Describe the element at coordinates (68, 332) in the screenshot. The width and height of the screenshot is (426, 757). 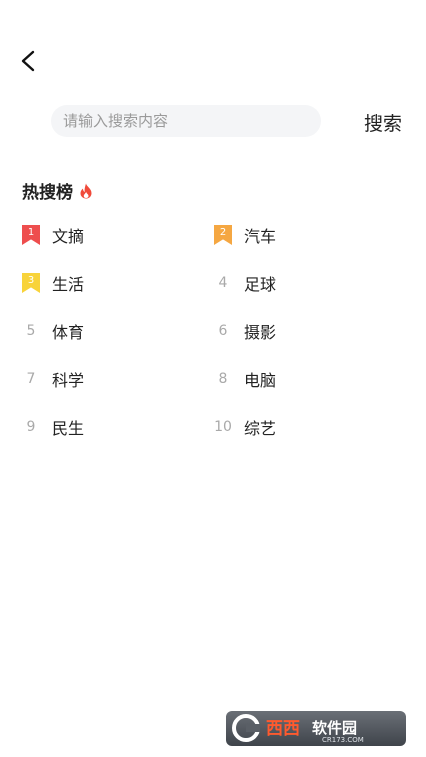
I see `hot-item-label: 体育` at that location.